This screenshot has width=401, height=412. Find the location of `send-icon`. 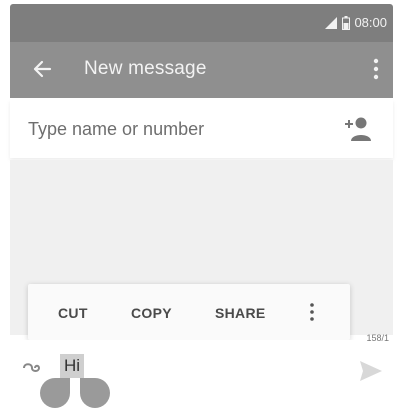

send-icon is located at coordinates (371, 373).